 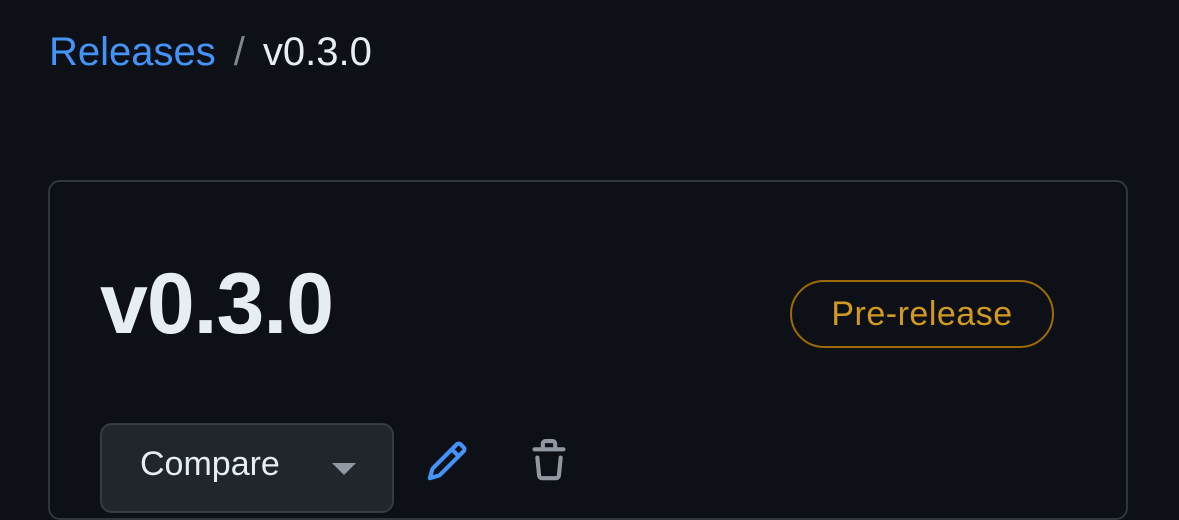 I want to click on pre-release-badge: Pre-release, so click(x=922, y=314).